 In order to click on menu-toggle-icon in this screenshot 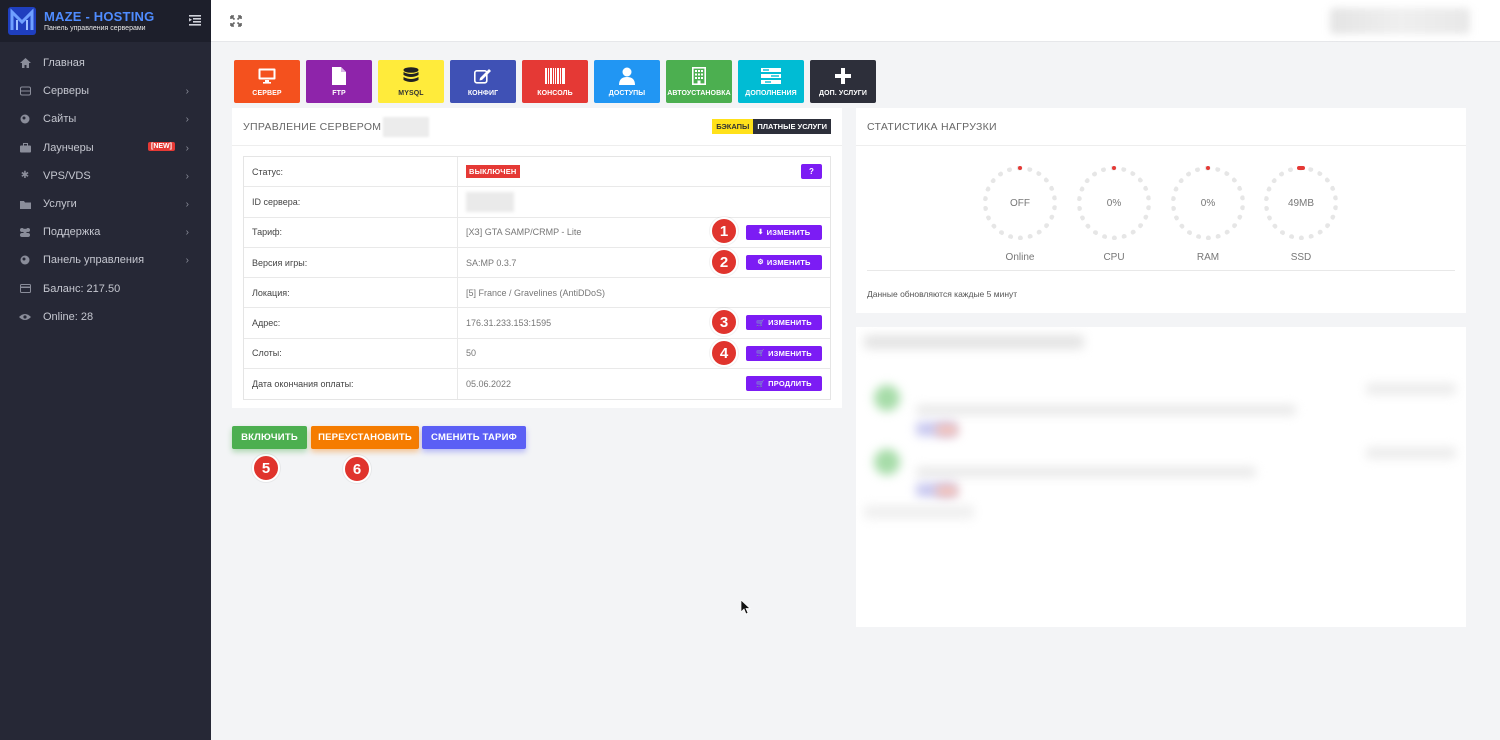, I will do `click(195, 20)`.